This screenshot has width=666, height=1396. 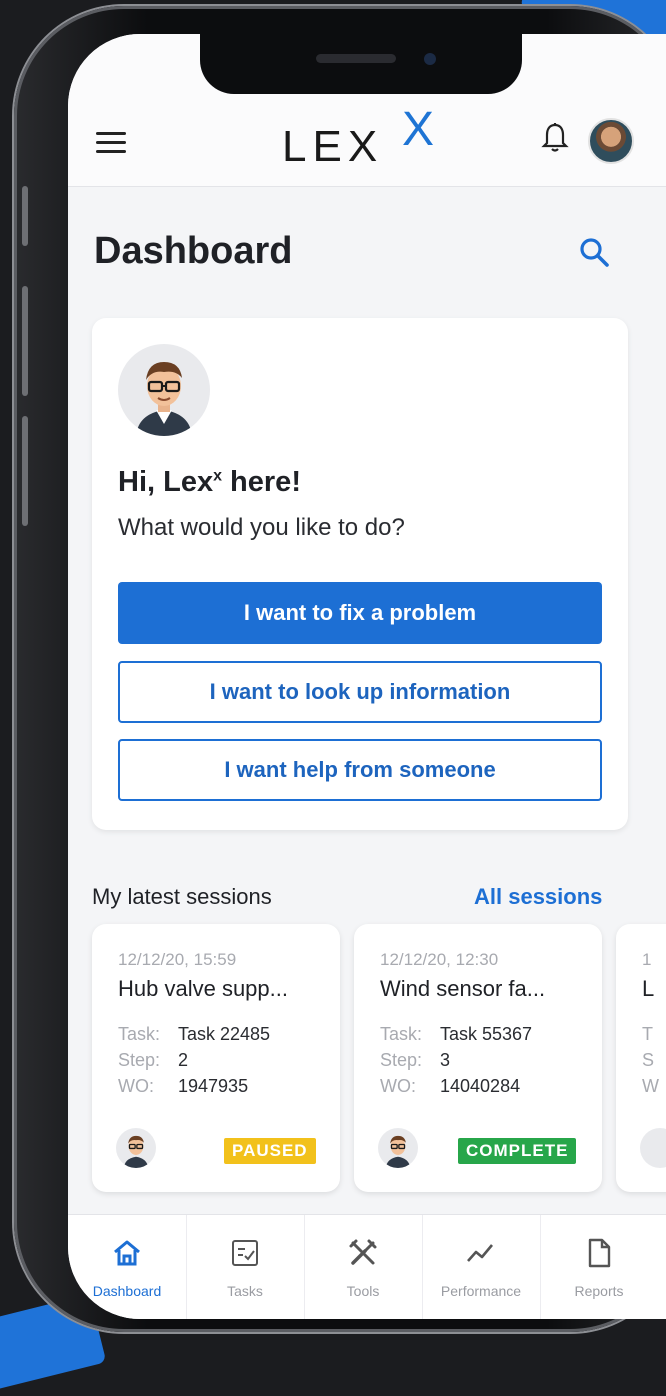 I want to click on session-task: Task: Task 22485, so click(x=194, y=1034).